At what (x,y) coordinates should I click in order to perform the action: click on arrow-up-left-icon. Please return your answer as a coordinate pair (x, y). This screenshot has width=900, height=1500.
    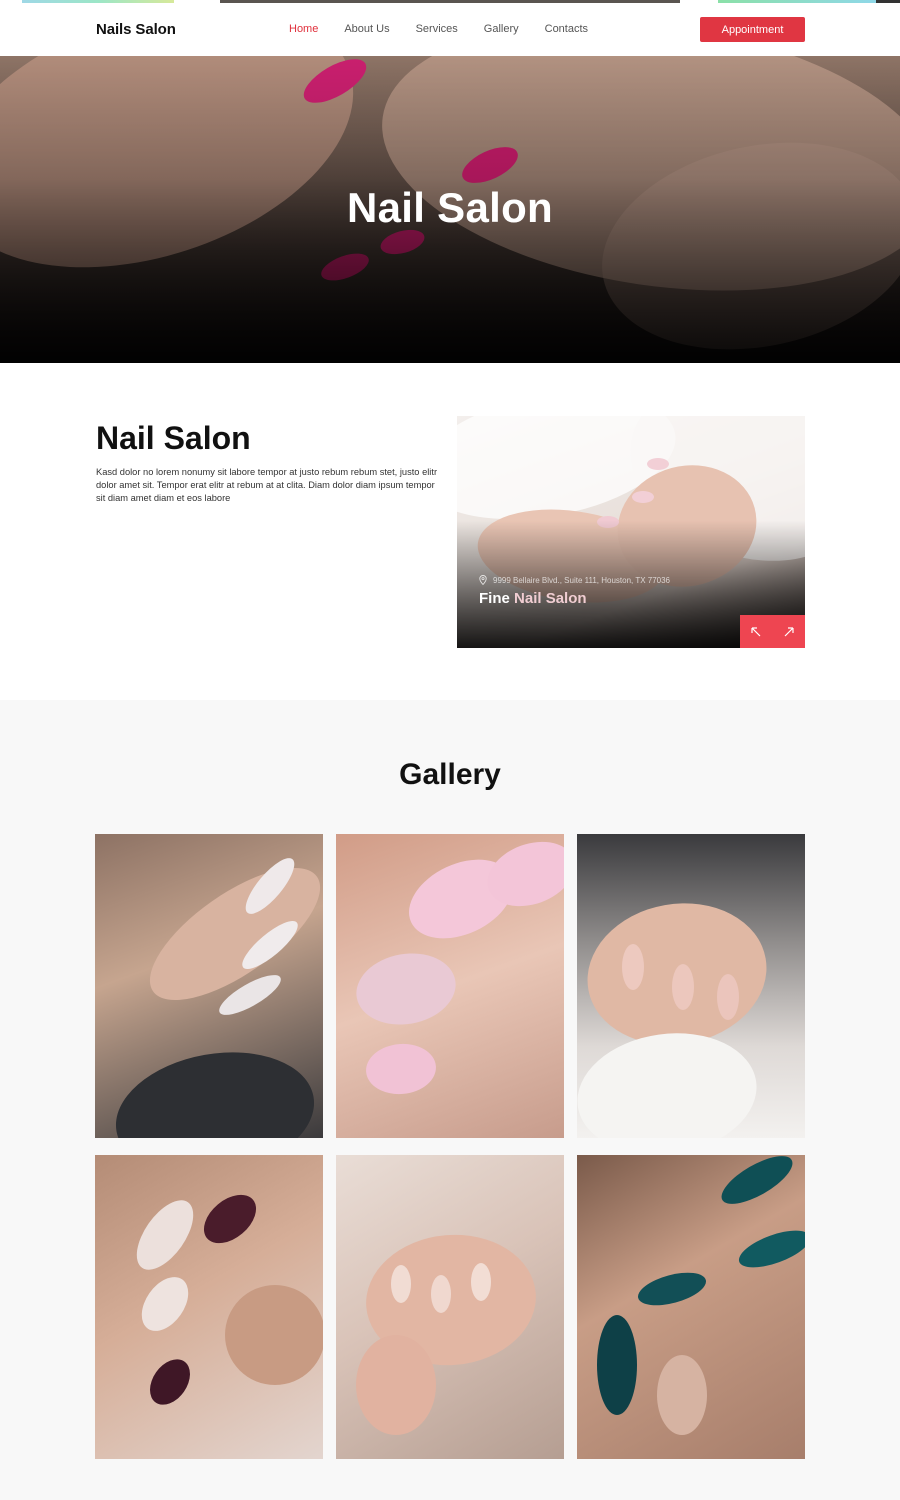
    Looking at the image, I should click on (756, 631).